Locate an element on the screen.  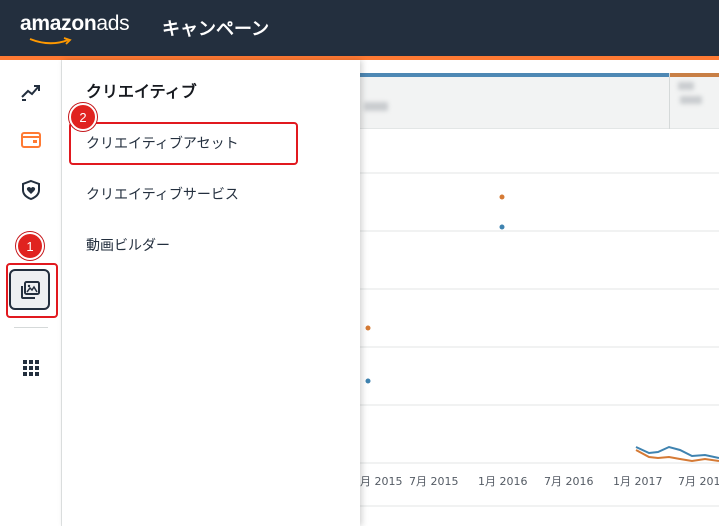
amazon-ads-logo: amazonads is located at coordinates (75, 28).